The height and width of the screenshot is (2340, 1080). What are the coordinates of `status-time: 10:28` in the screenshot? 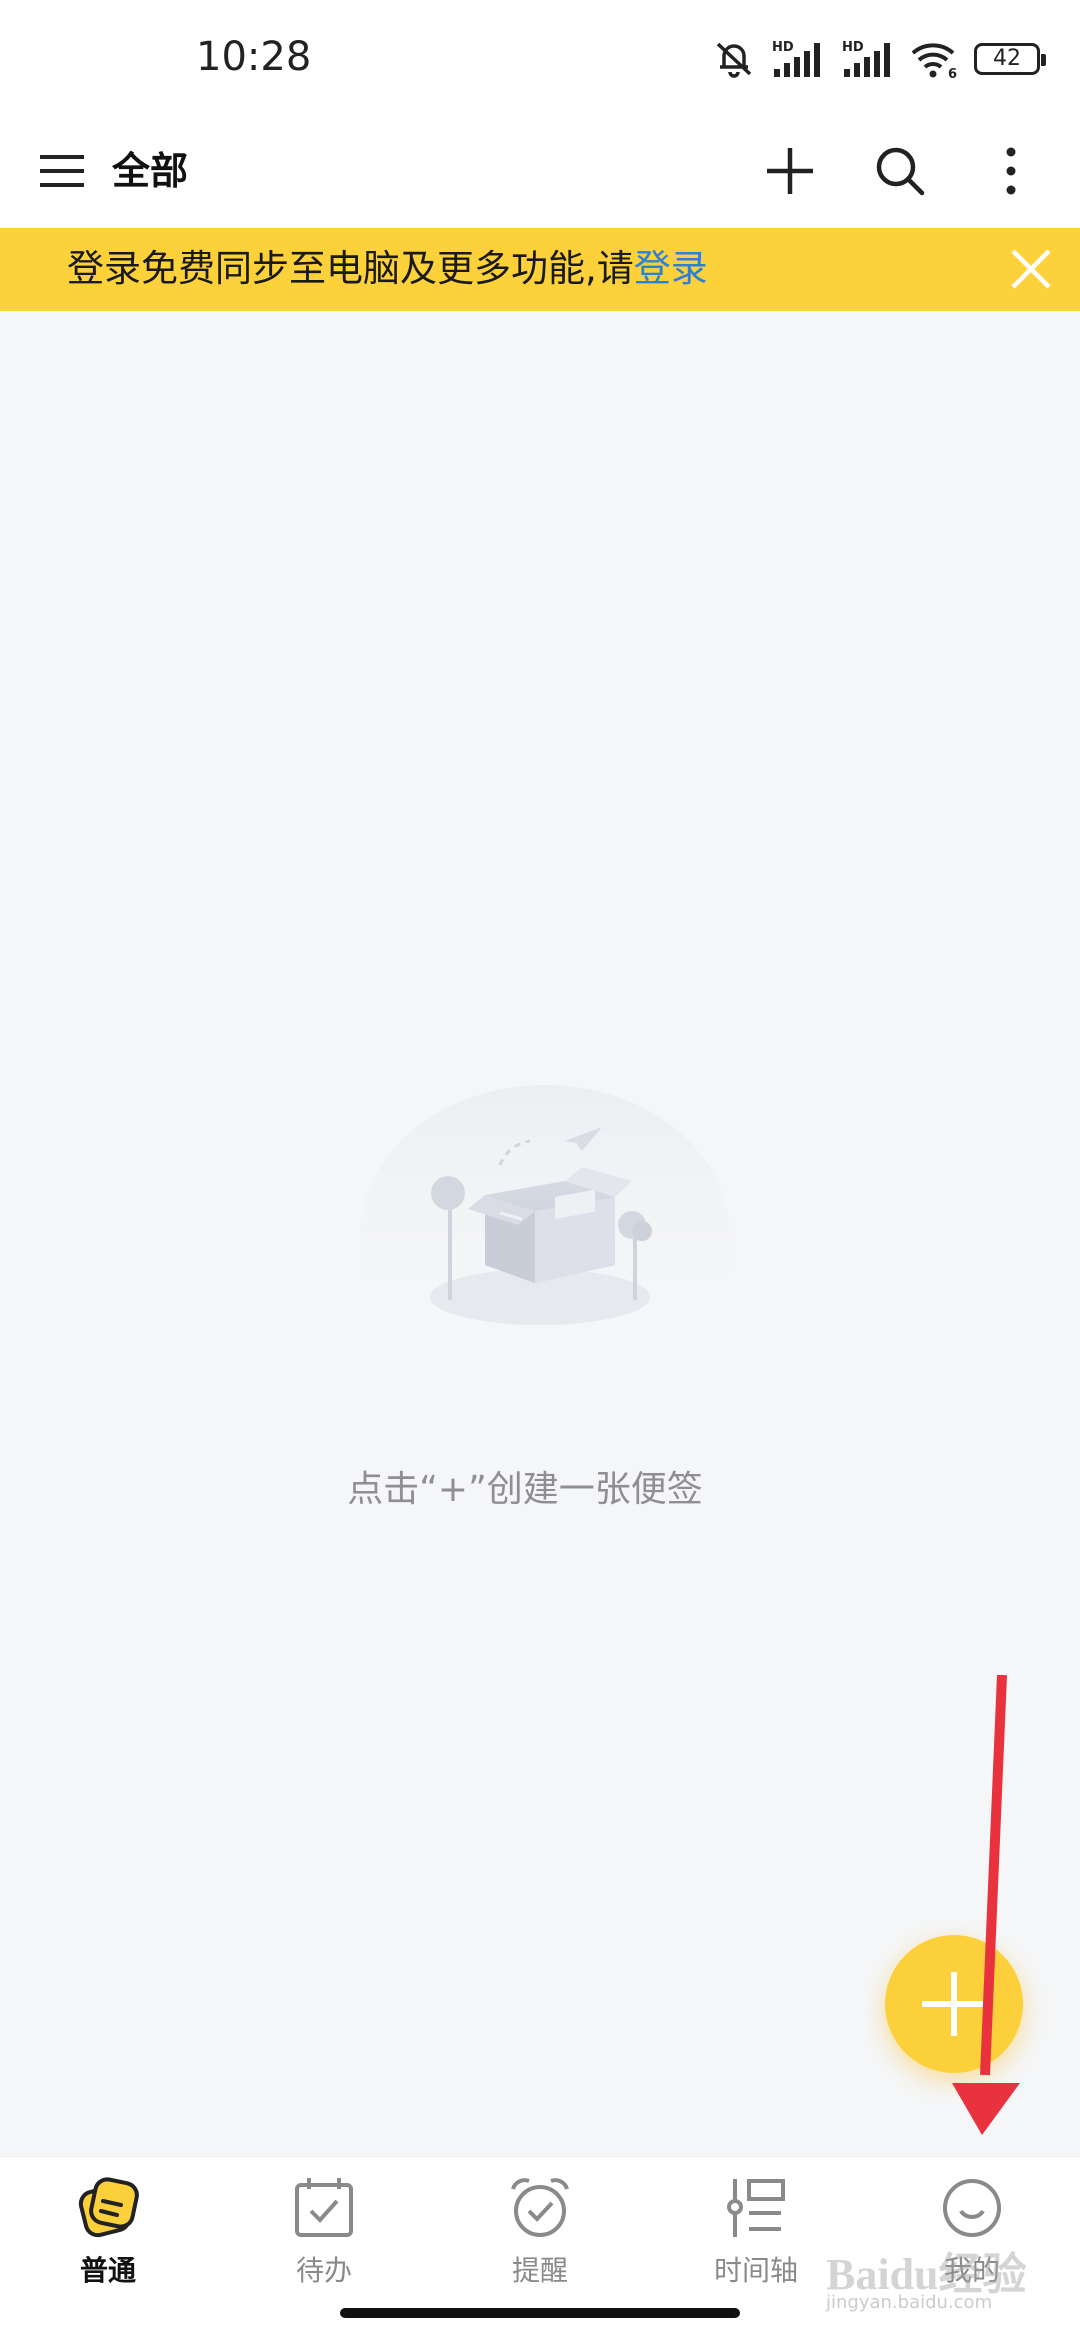 It's located at (254, 57).